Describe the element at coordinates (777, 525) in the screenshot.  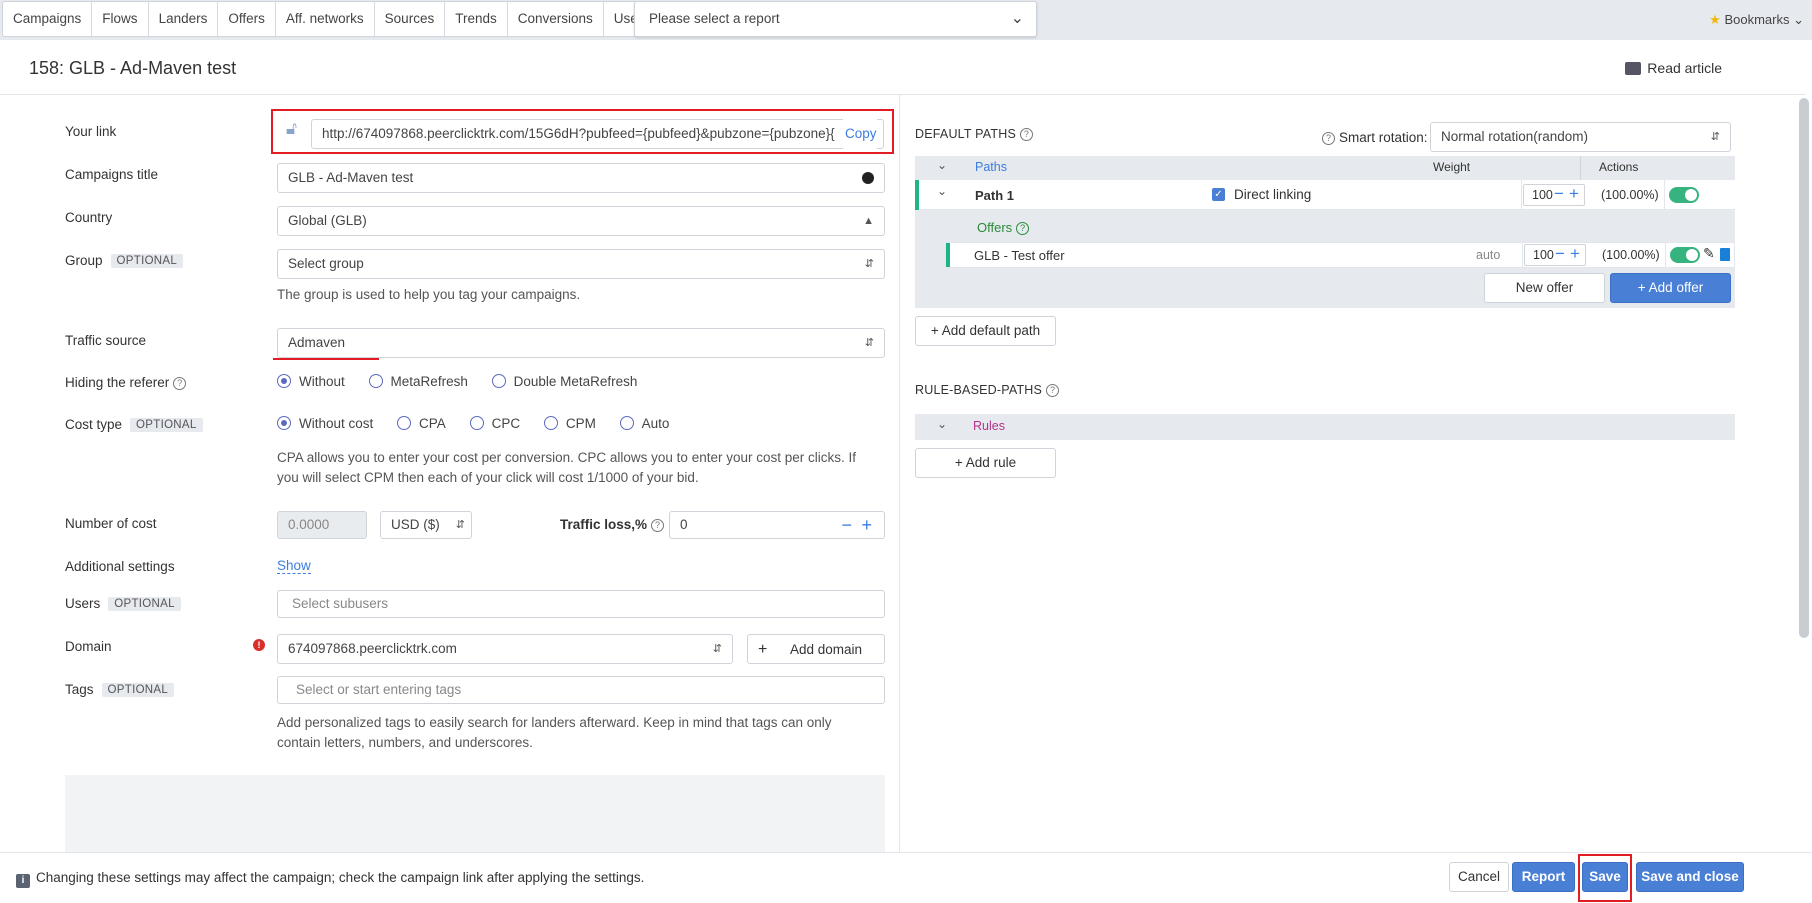
I see `traffic-loss-input: 0 − +` at that location.